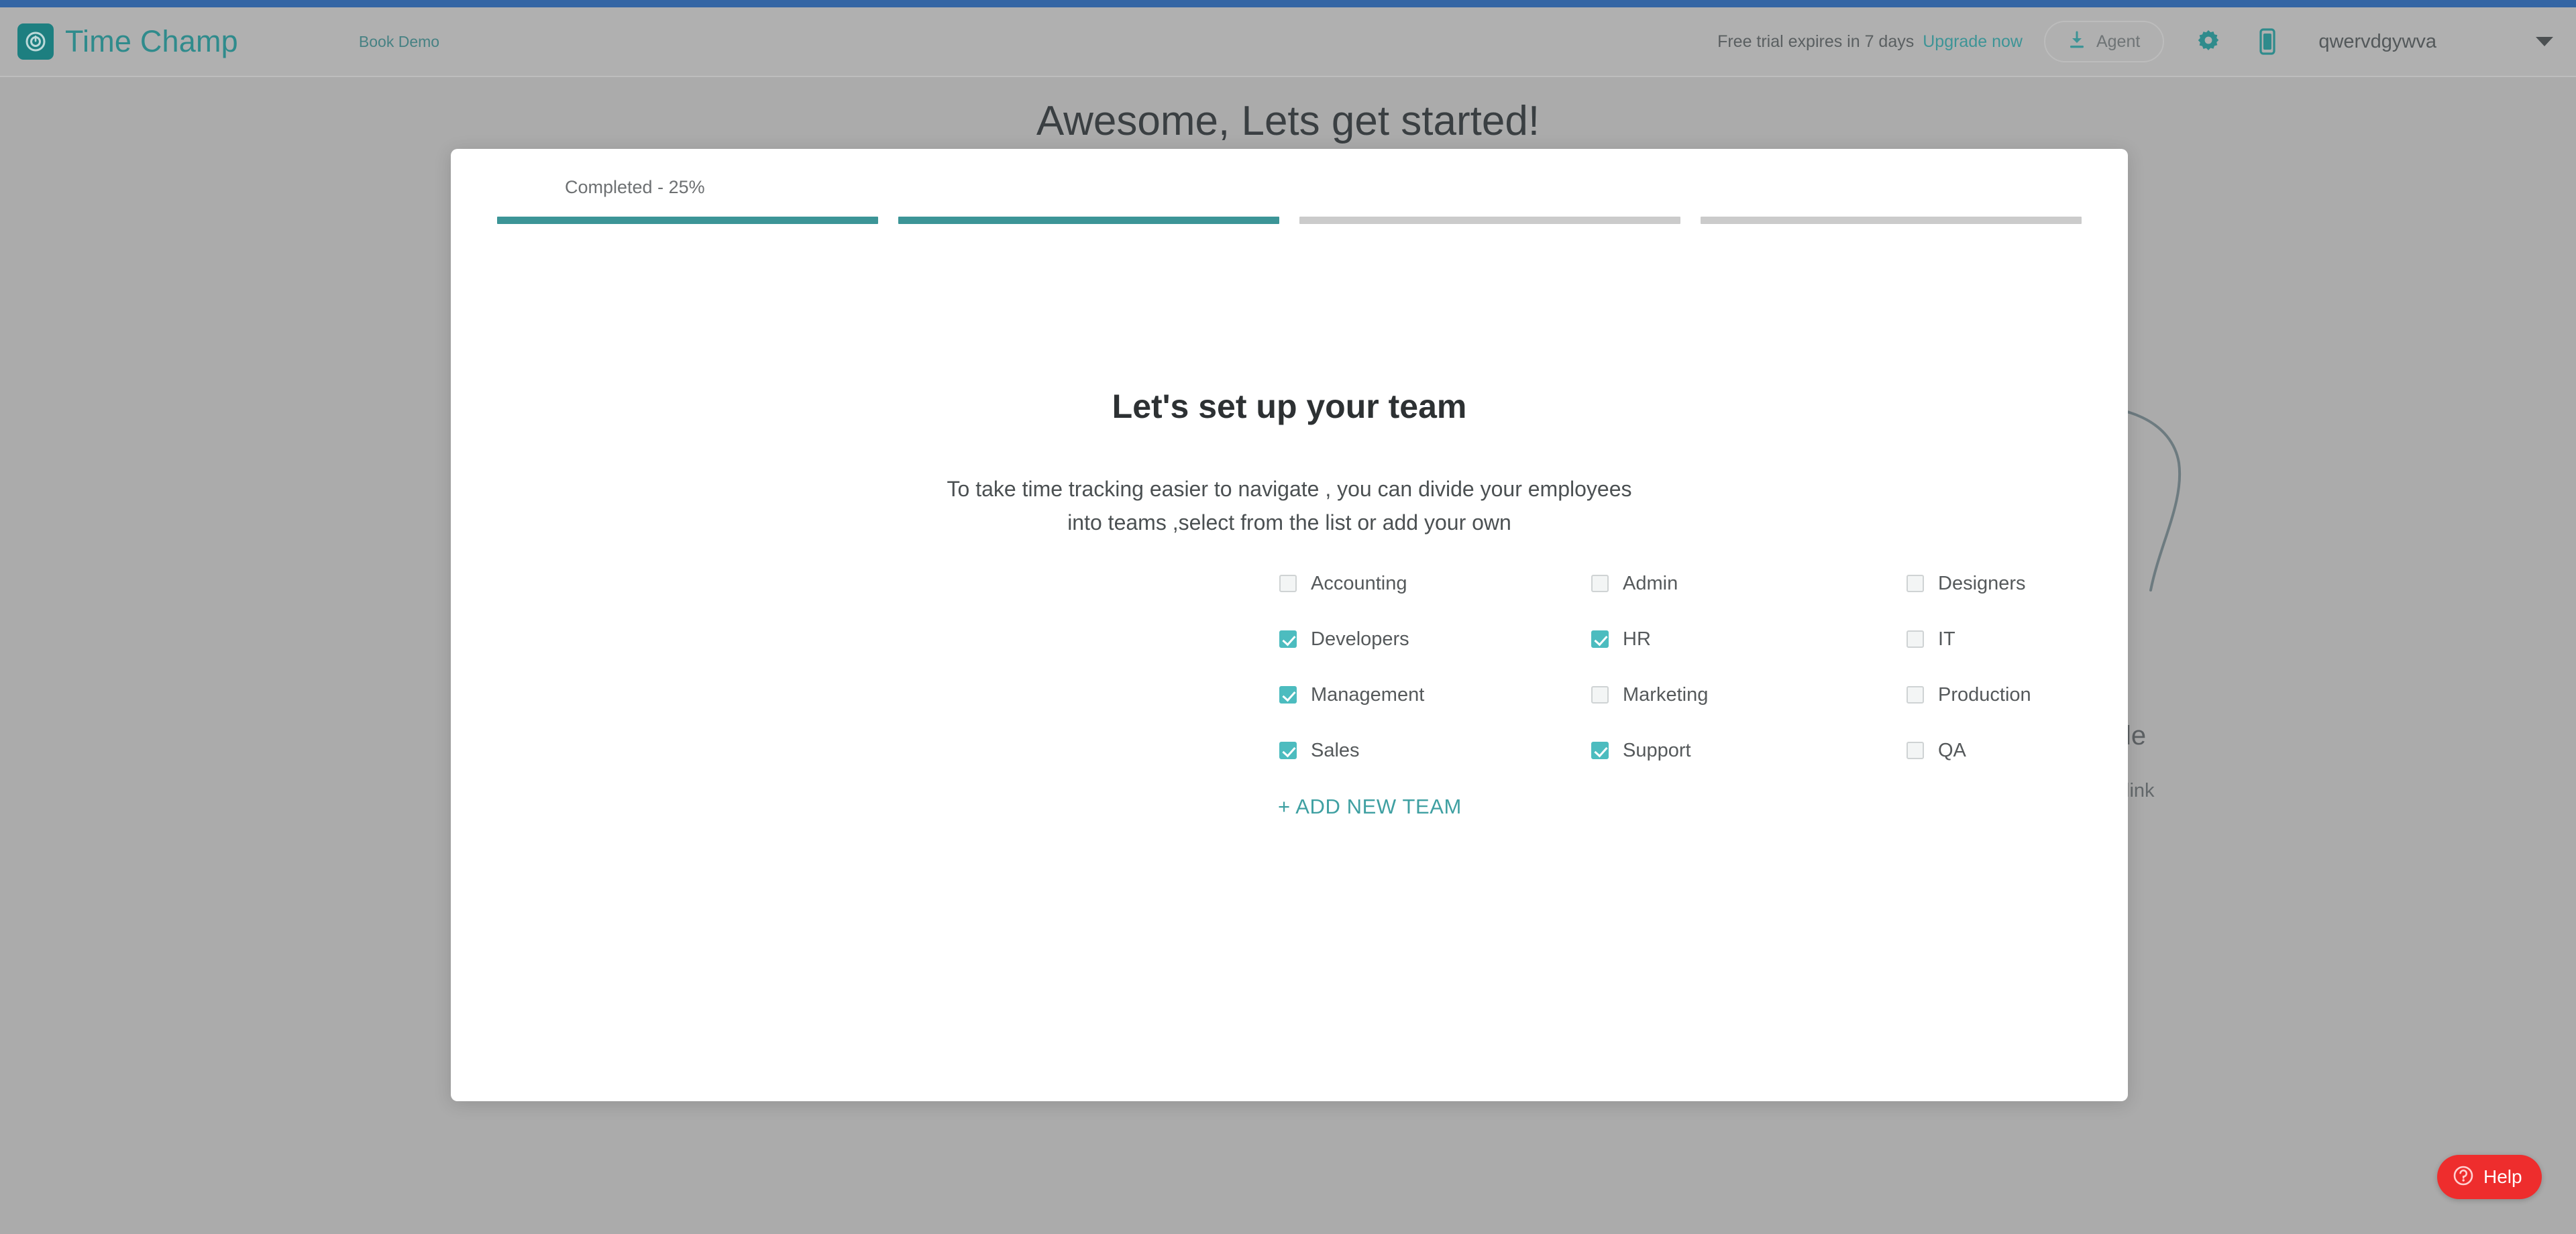 Image resolution: width=2576 pixels, height=1234 pixels. I want to click on background-text-line-2: link, so click(2140, 790).